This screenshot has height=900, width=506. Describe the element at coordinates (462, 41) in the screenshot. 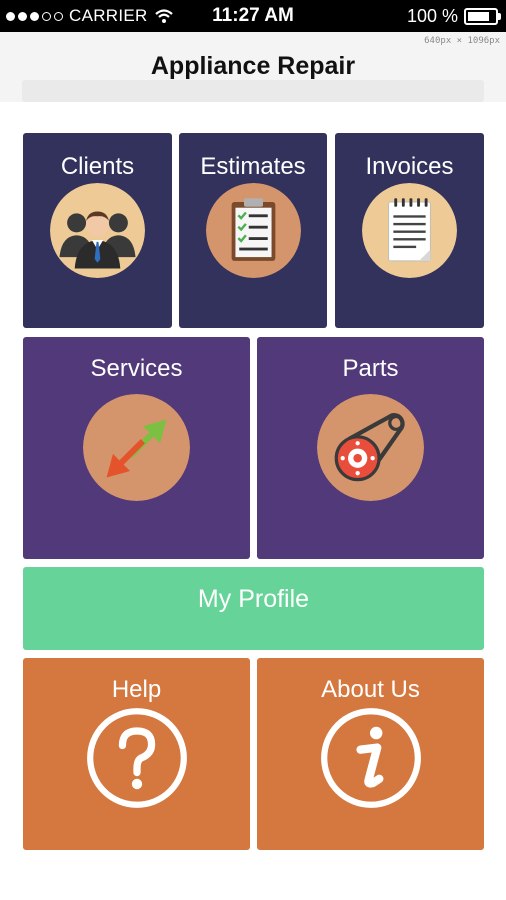

I see `dimension-note: 640px × 1096px` at that location.